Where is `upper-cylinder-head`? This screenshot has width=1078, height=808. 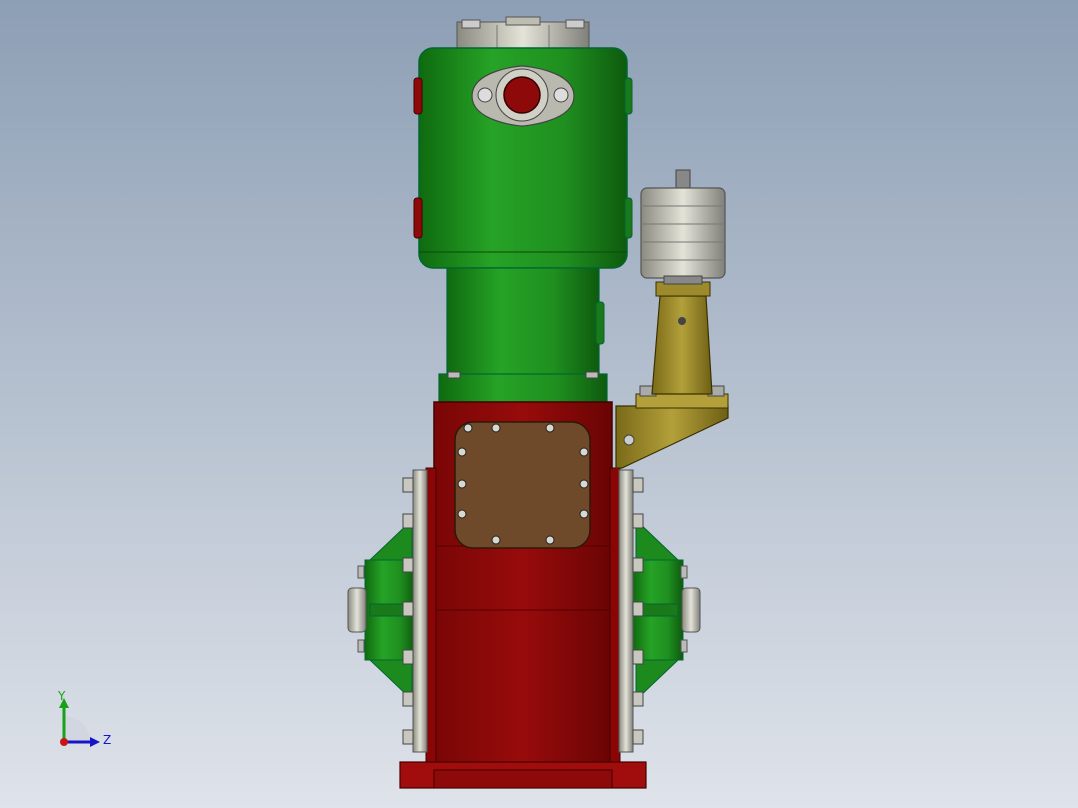
upper-cylinder-head is located at coordinates (523, 33).